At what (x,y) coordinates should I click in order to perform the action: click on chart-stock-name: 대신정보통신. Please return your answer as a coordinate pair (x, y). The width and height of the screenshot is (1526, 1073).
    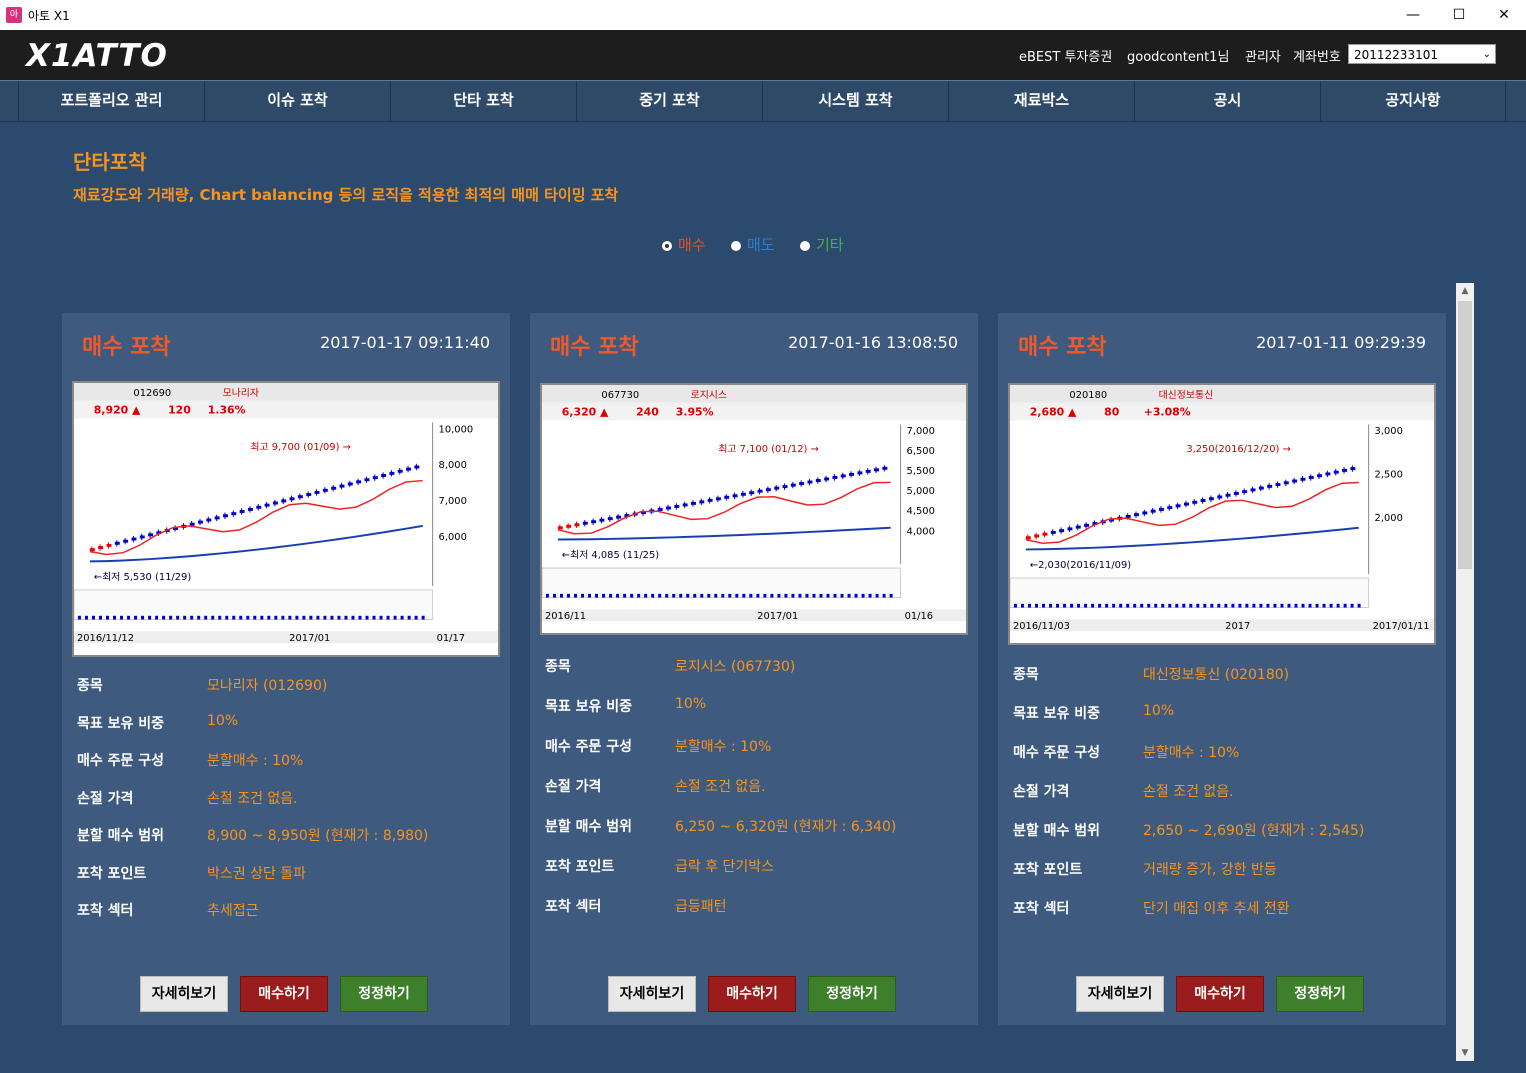
    Looking at the image, I should click on (1186, 395).